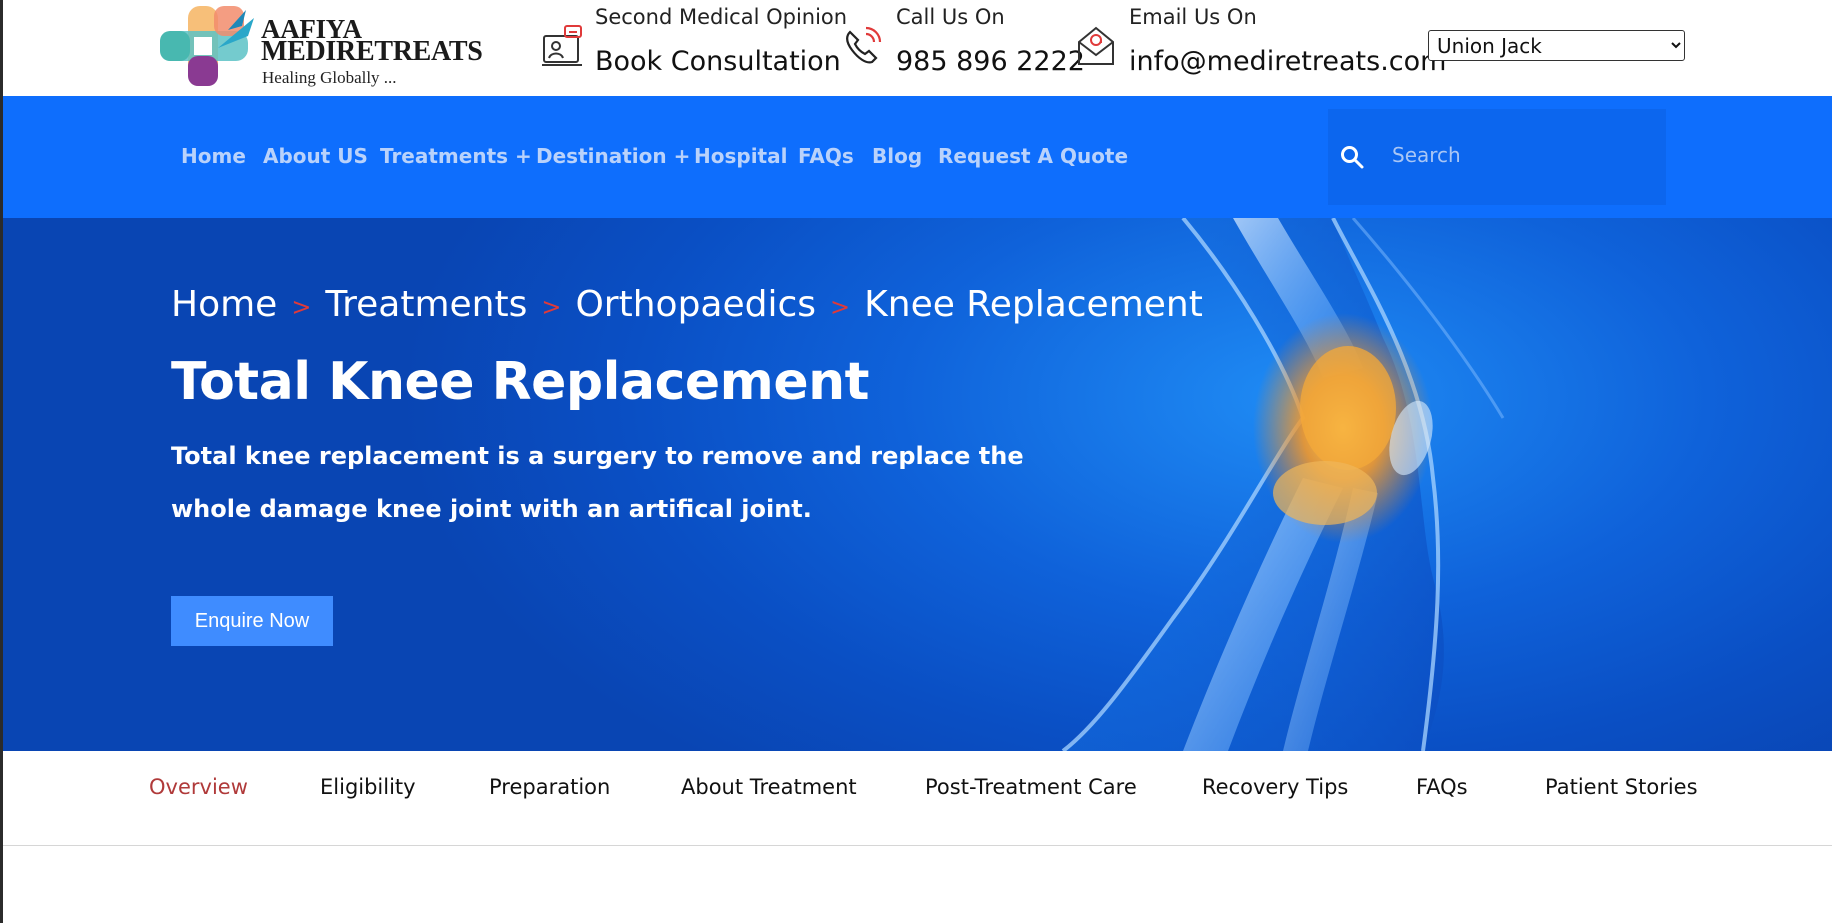 The width and height of the screenshot is (1832, 923). I want to click on brand-name-line2: MEDIRETREATS, so click(372, 51).